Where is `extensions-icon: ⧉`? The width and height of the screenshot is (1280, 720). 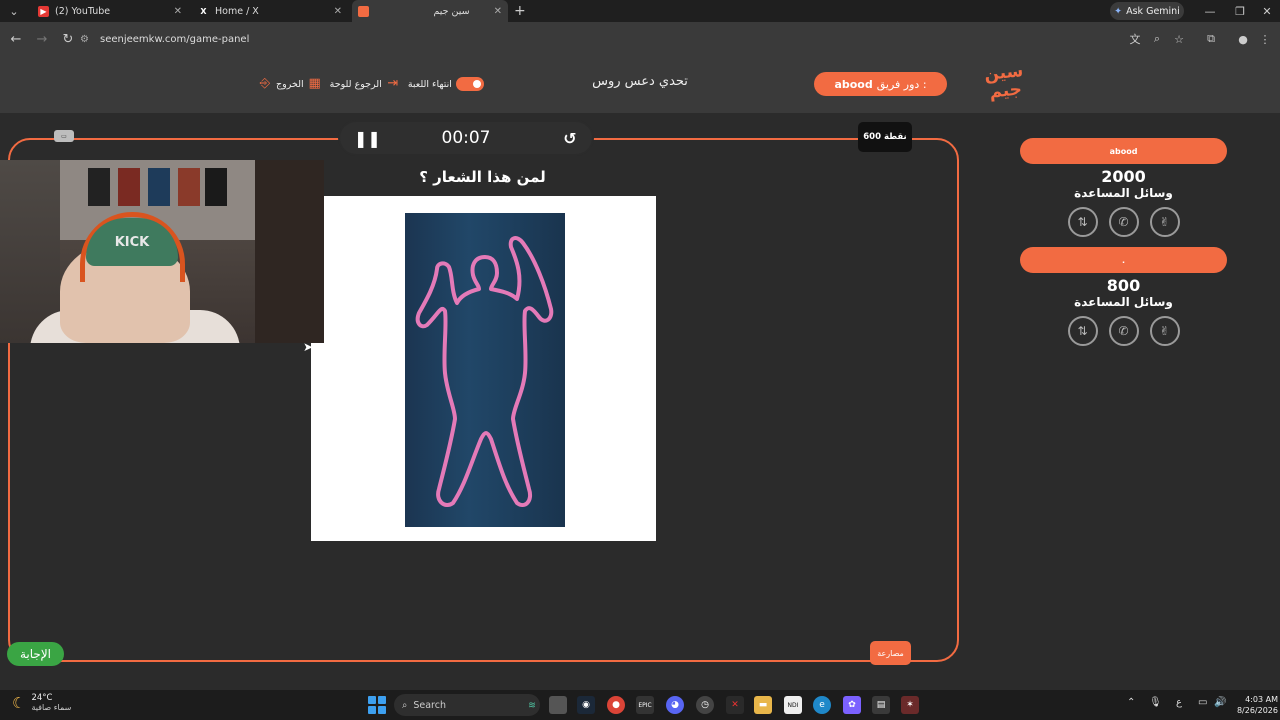
extensions-icon: ⧉ is located at coordinates (1211, 39).